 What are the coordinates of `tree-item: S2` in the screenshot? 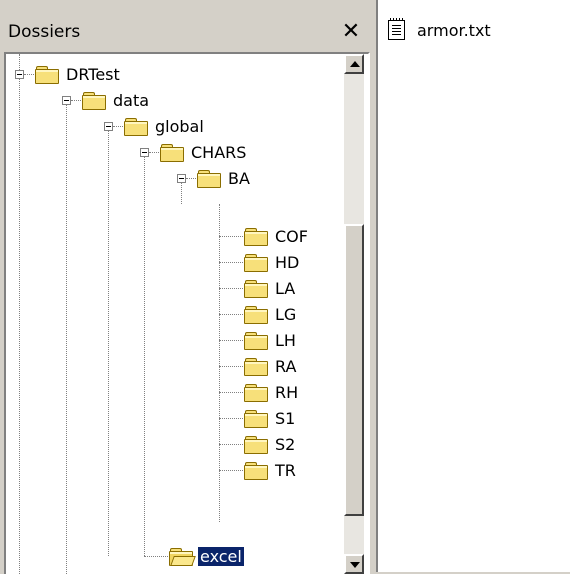 It's located at (270, 444).